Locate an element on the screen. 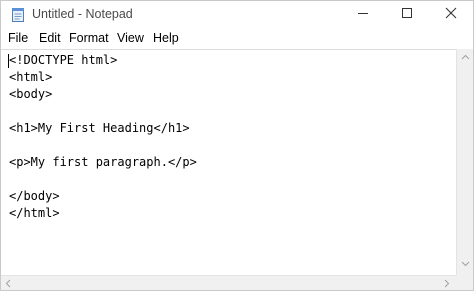  close-button is located at coordinates (451, 13).